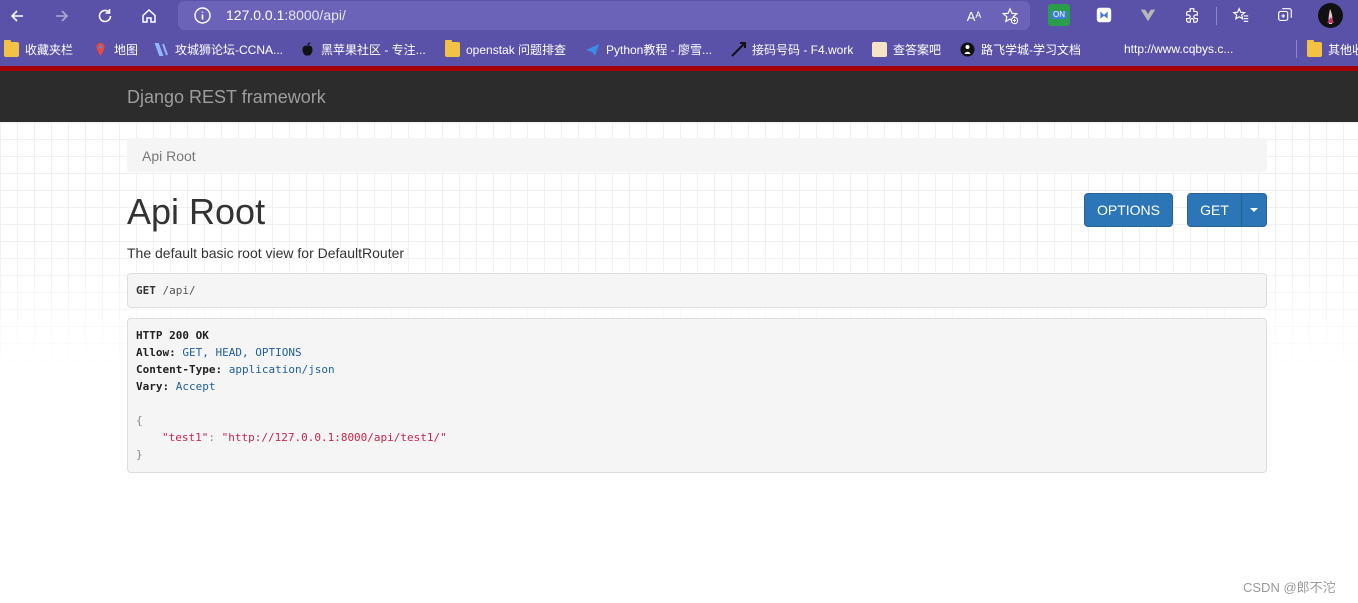  Describe the element at coordinates (697, 290) in the screenshot. I see `request-info: GET /api/` at that location.